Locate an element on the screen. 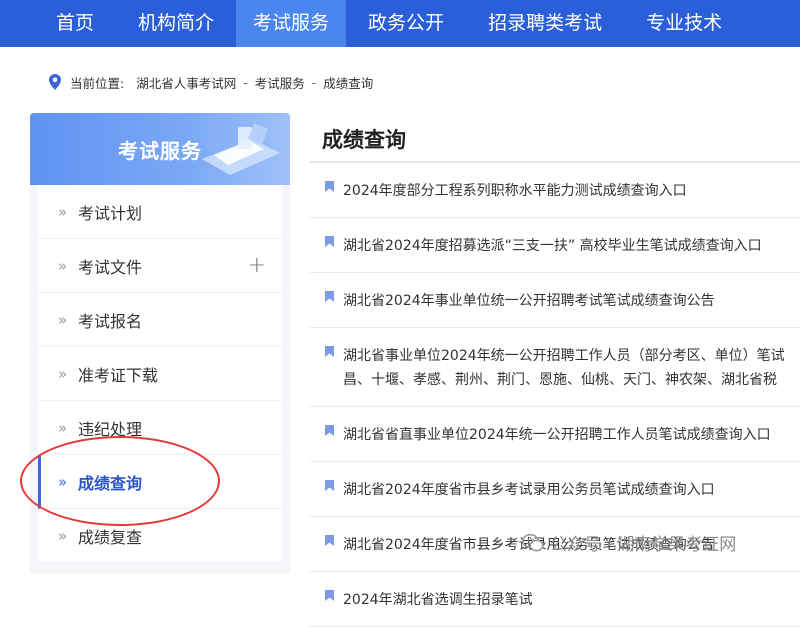  list-item: 湖北省2024年度省市县乡考试录用公务员笔试成绩查询入口 is located at coordinates (555, 489).